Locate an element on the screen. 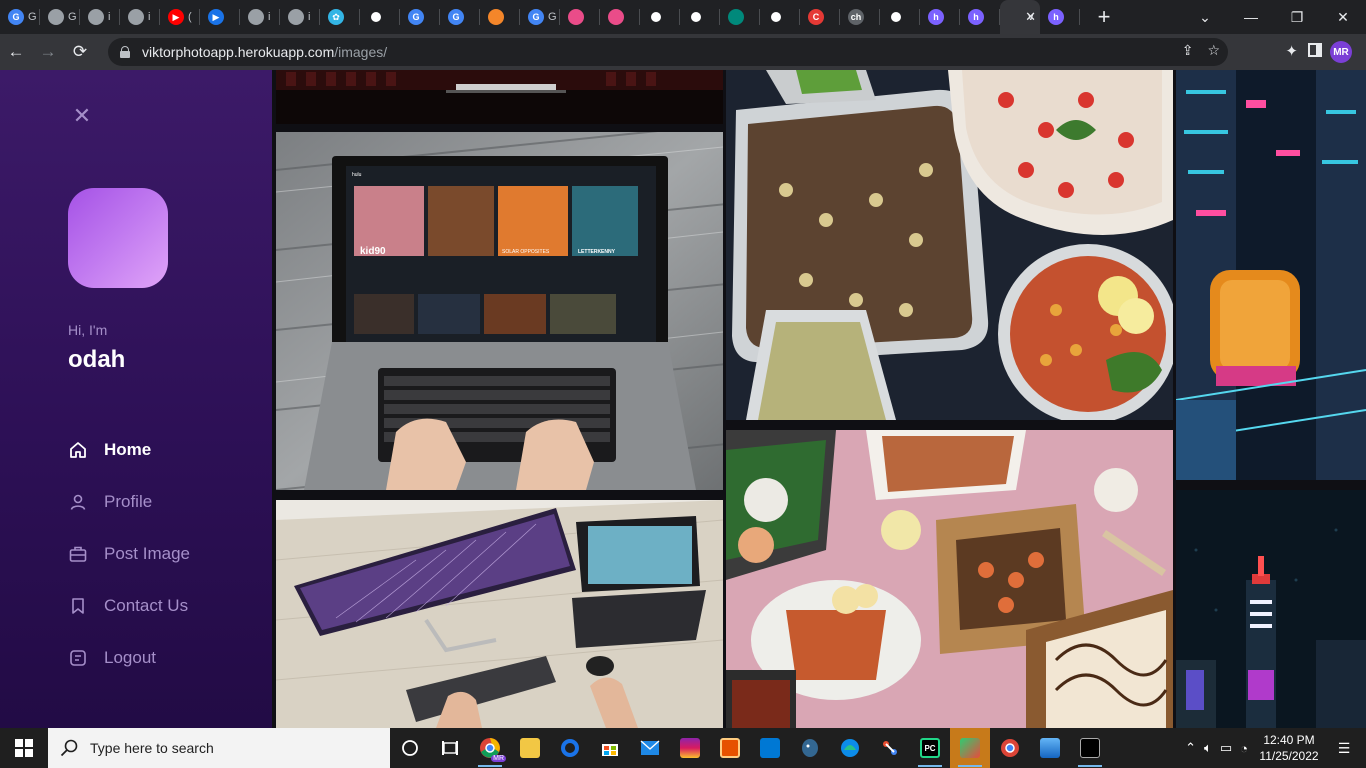 The width and height of the screenshot is (1366, 768). address-bar: viktorphotoapp.herokuapp.com/images/ ⇪ ☆ is located at coordinates (668, 52).